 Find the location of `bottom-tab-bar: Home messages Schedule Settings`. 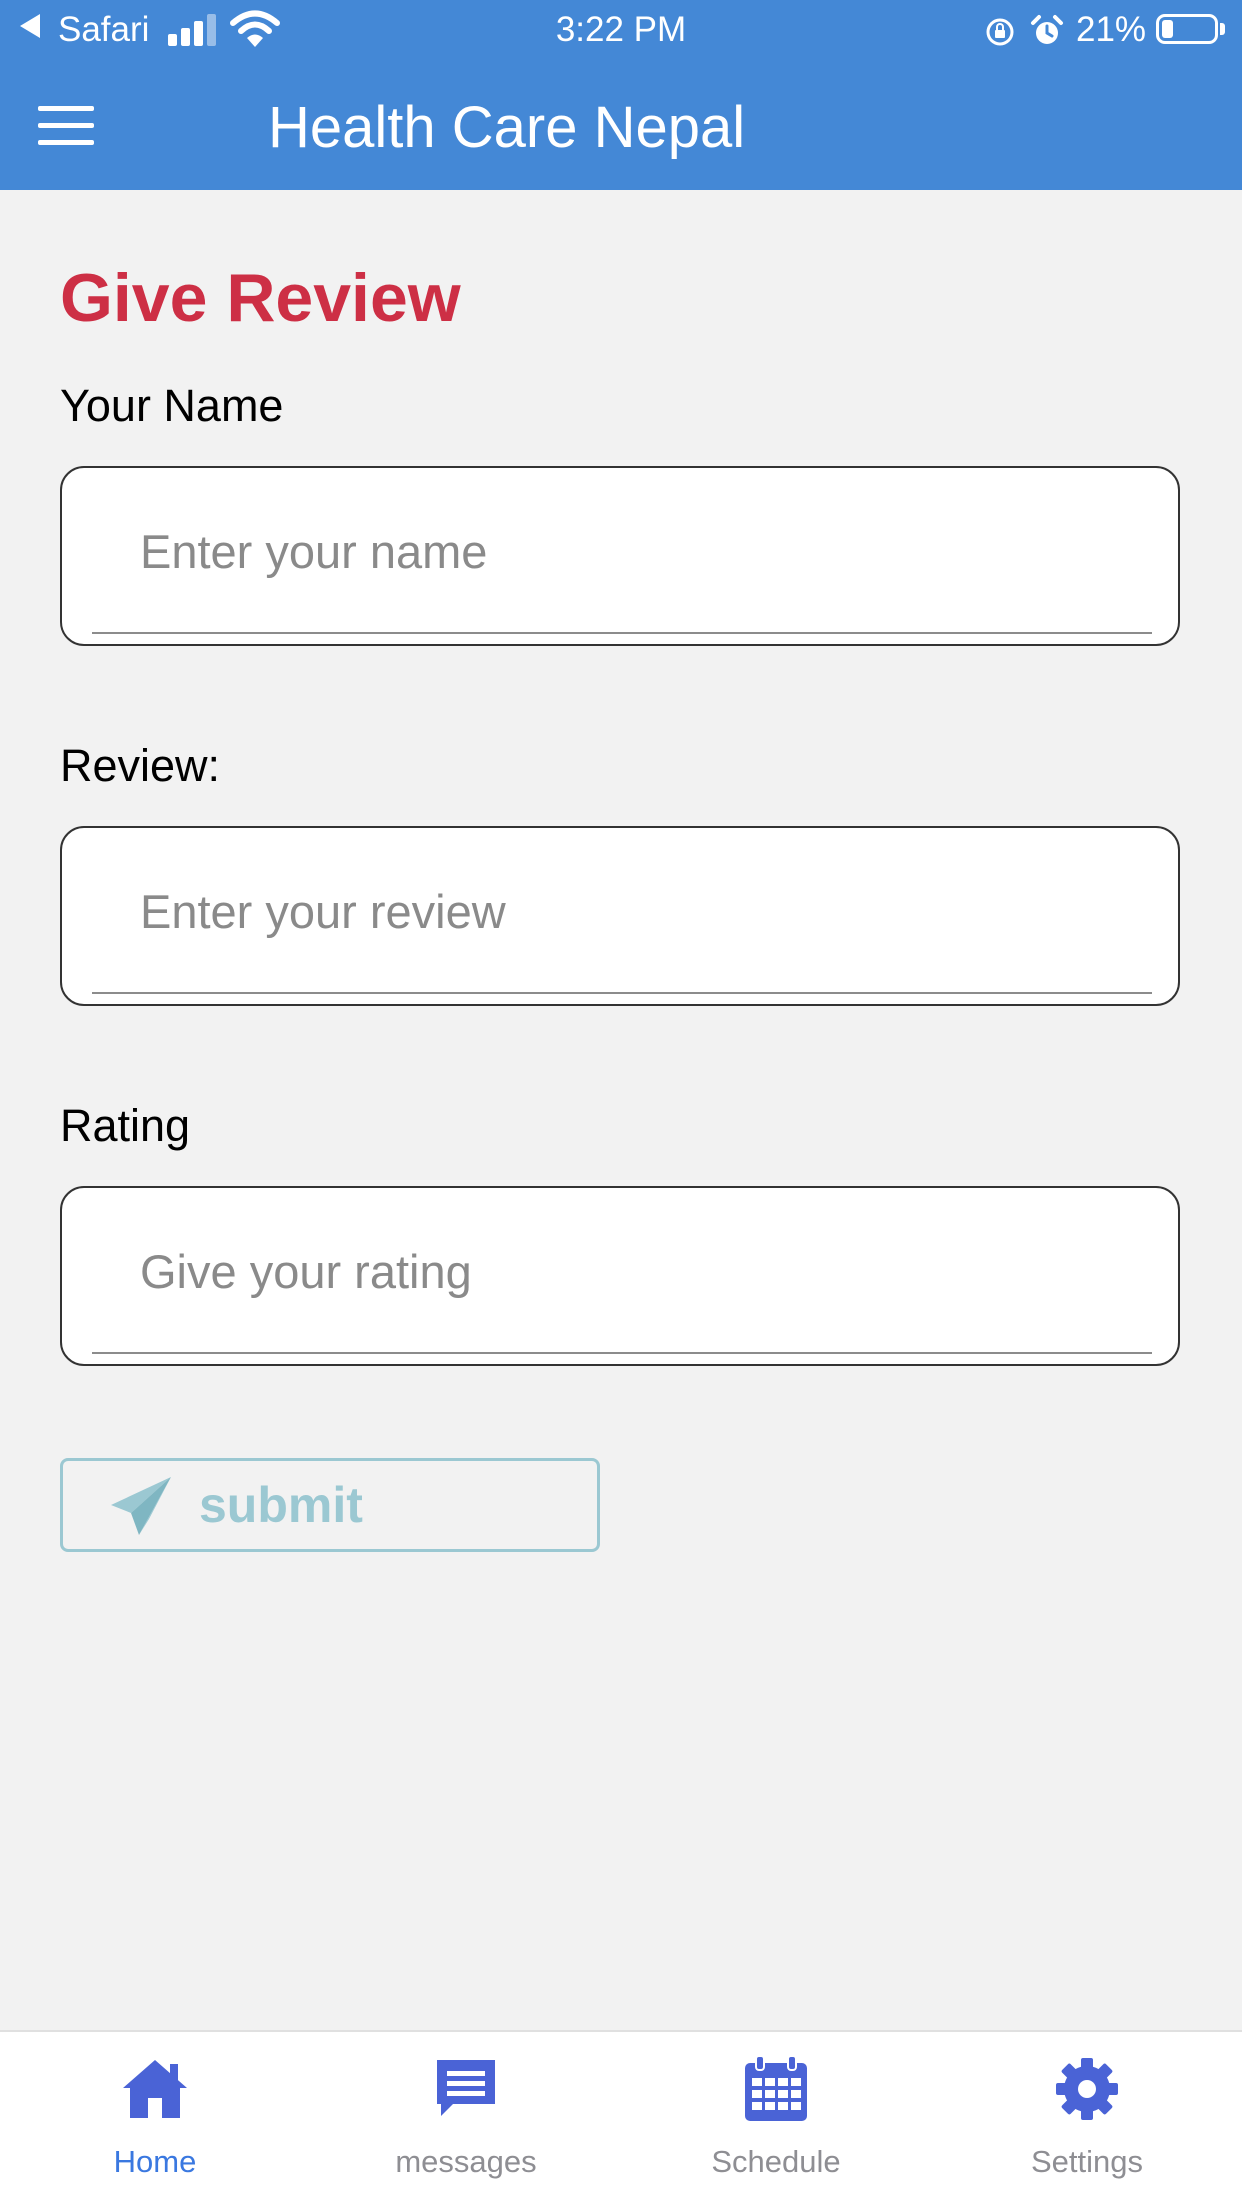

bottom-tab-bar: Home messages Schedule Settings is located at coordinates (621, 2119).